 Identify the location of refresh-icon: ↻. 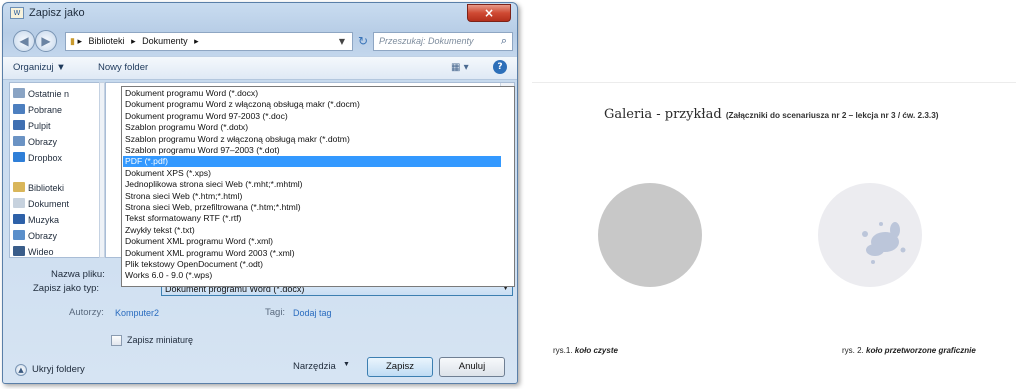
(363, 41).